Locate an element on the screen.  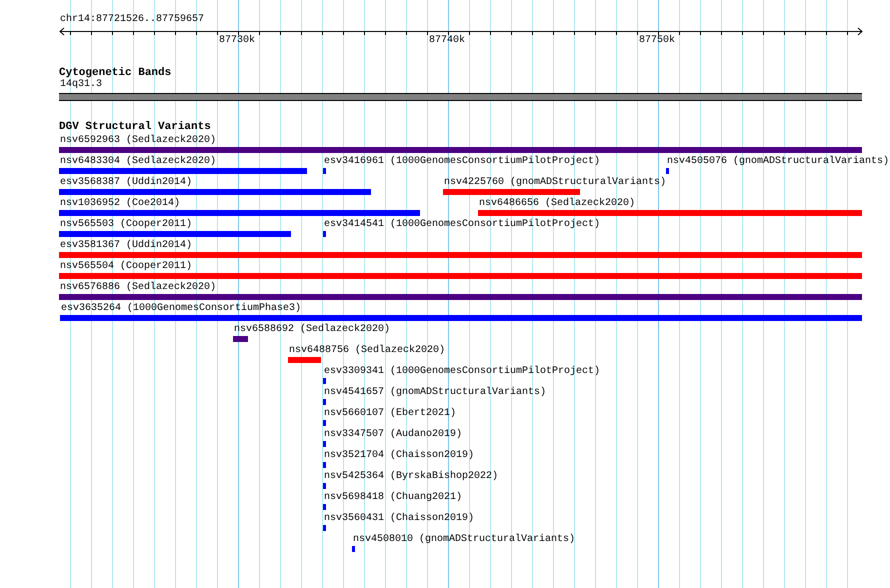
variant-label: nsv1036952 (Coe2014) is located at coordinates (120, 204).